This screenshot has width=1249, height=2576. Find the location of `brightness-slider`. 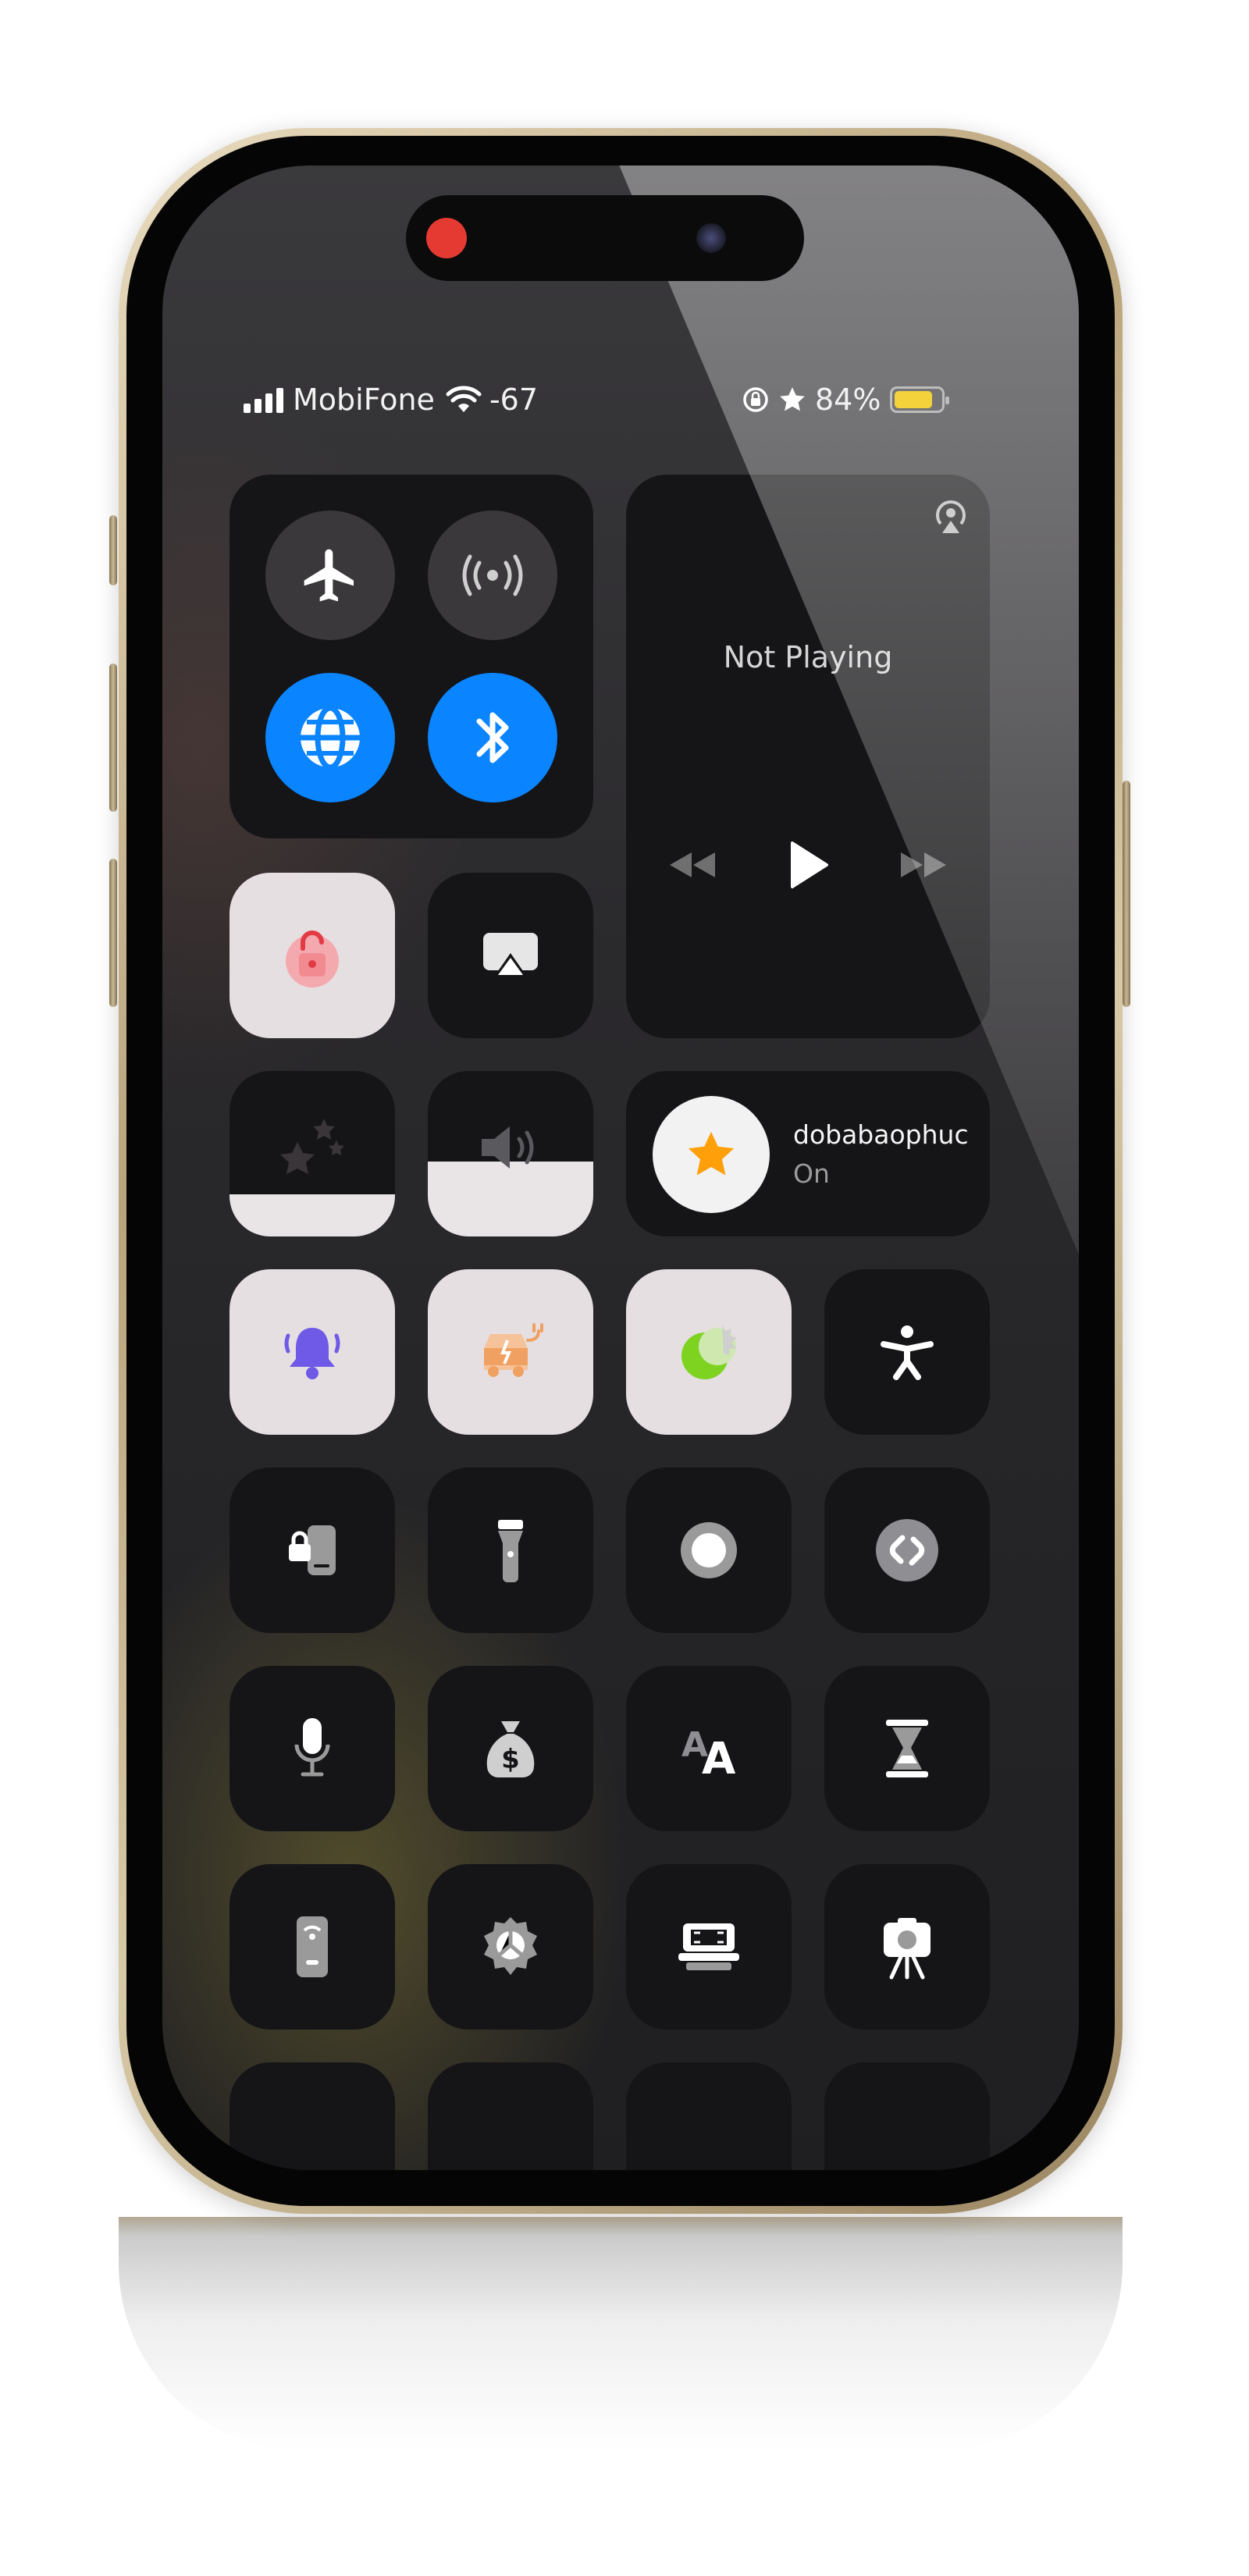

brightness-slider is located at coordinates (312, 1153).